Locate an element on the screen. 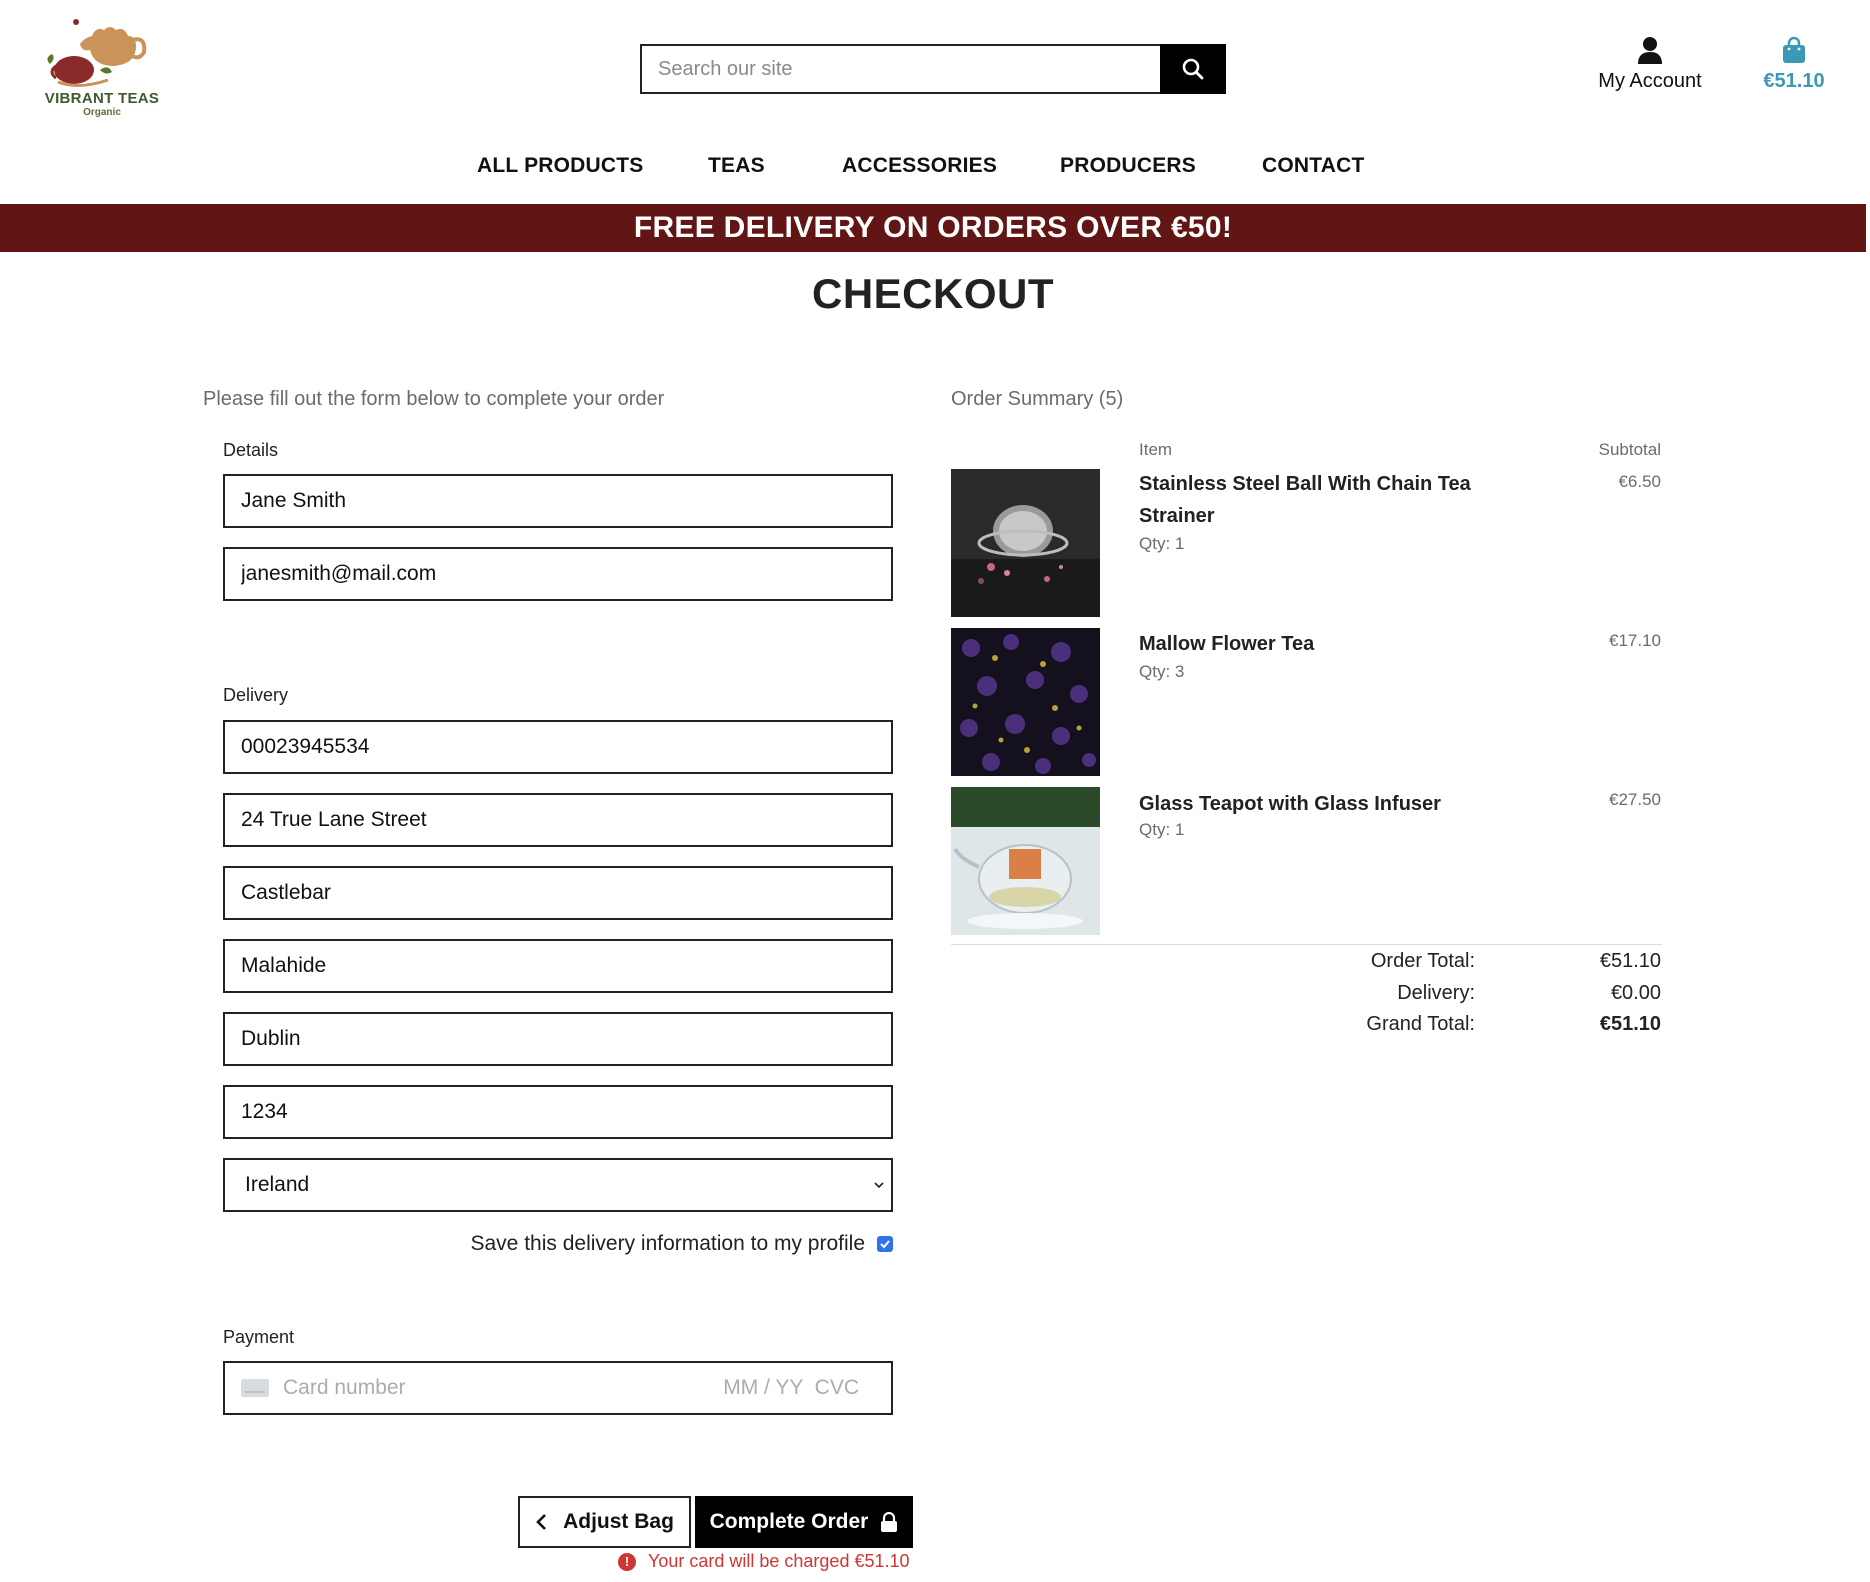 This screenshot has height=1582, width=1870. nav-teas: TEAS is located at coordinates (736, 166).